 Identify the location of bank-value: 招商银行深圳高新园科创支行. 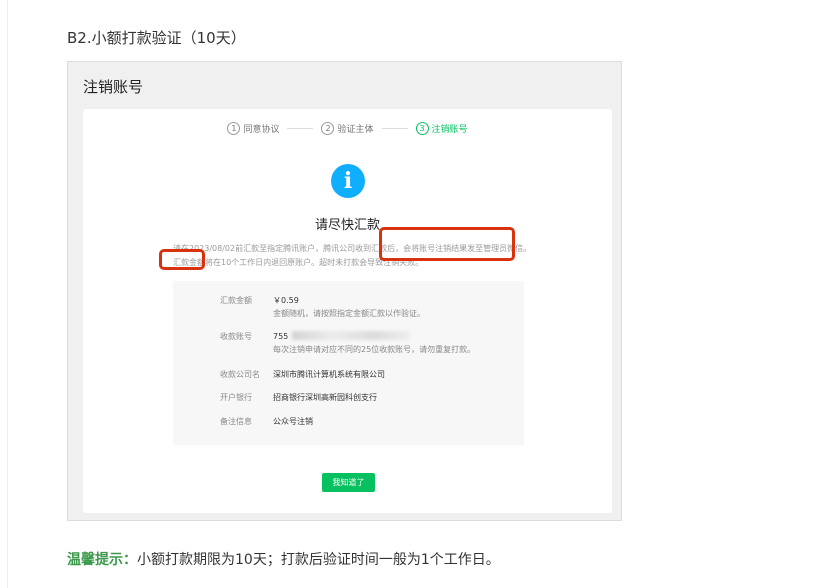
(325, 397).